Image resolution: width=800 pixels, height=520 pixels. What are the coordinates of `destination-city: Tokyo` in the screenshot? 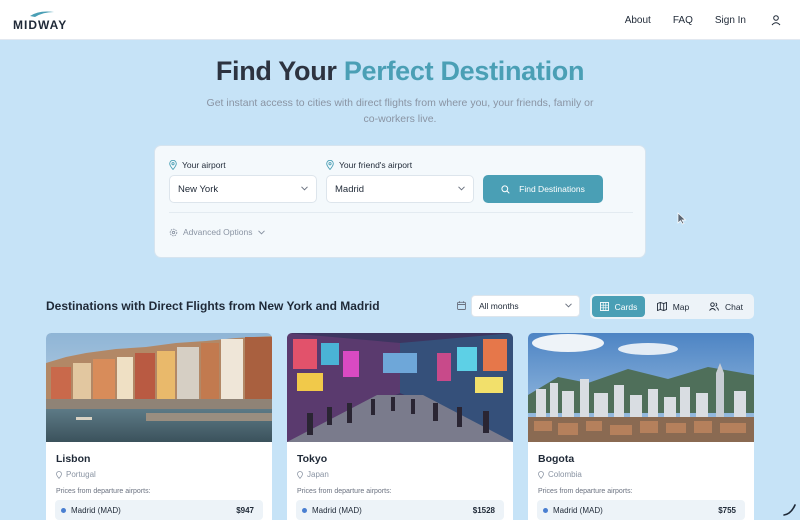 It's located at (312, 459).